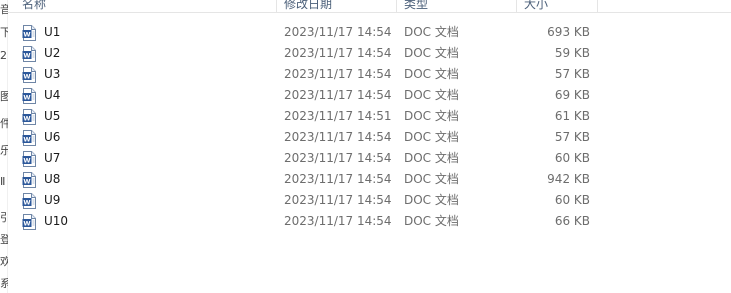 Image resolution: width=731 pixels, height=293 pixels. What do you see at coordinates (52, 116) in the screenshot?
I see `file-name: U5` at bounding box center [52, 116].